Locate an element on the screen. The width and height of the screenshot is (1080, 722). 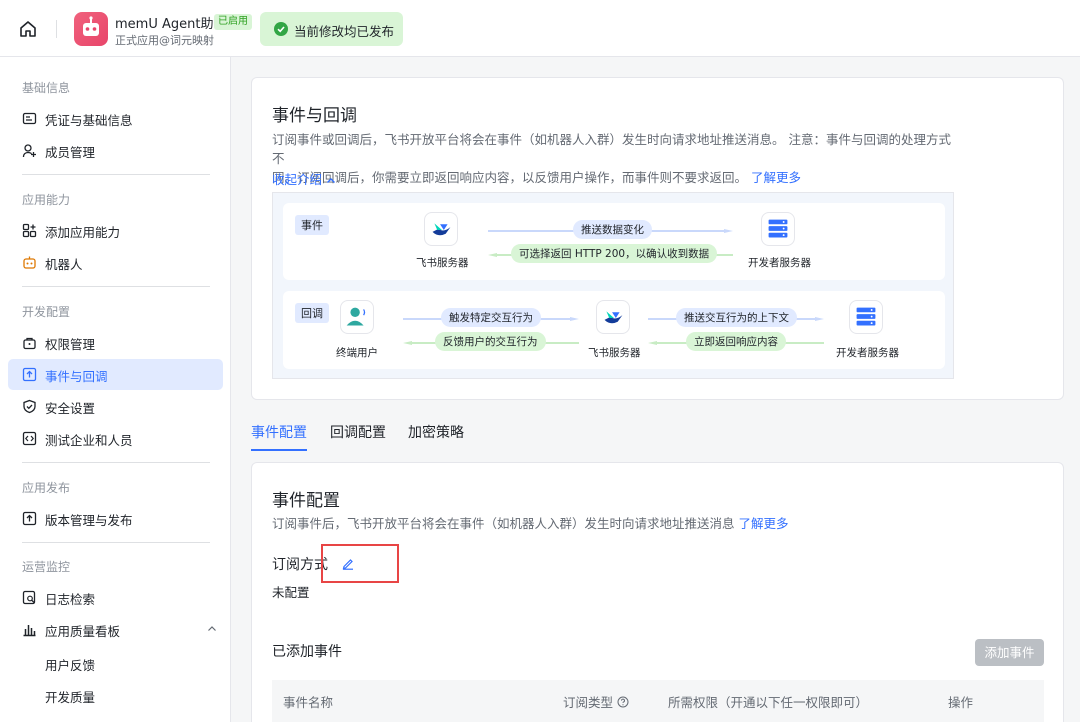
sidebar-item-label: 安全设置 is located at coordinates (70, 408).